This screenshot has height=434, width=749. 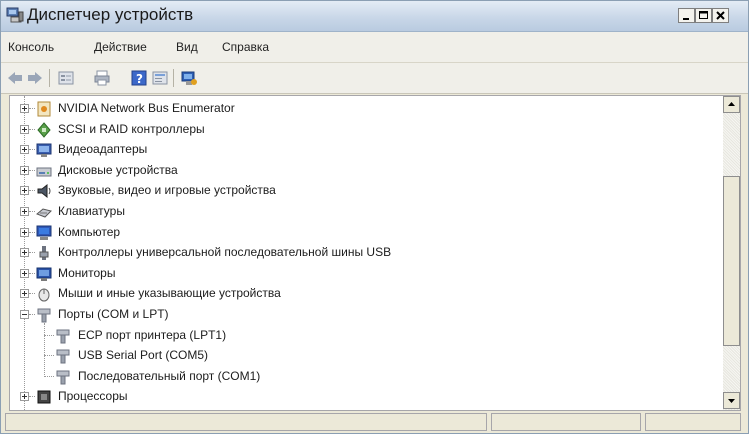 I want to click on tree-node: Процессоры, so click(x=360, y=397).